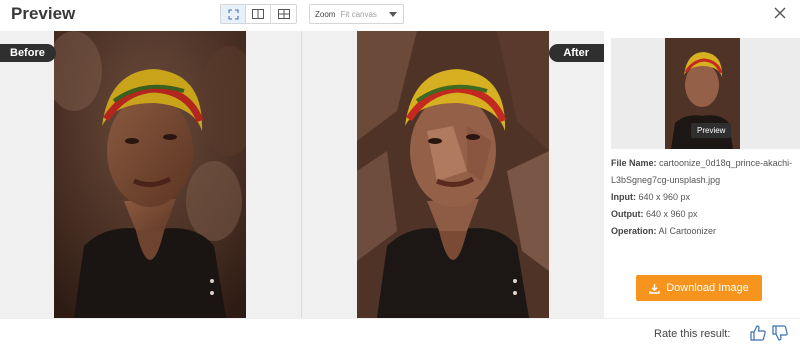 The image size is (800, 348). I want to click on download-image-button: Download Image, so click(699, 288).